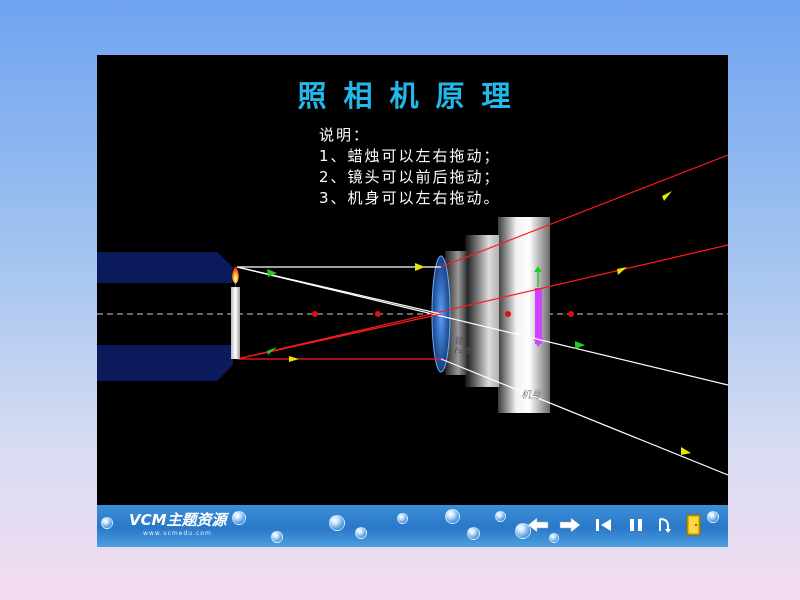 The height and width of the screenshot is (600, 800). Describe the element at coordinates (178, 520) in the screenshot. I see `logo-text: VCM主题资源` at that location.